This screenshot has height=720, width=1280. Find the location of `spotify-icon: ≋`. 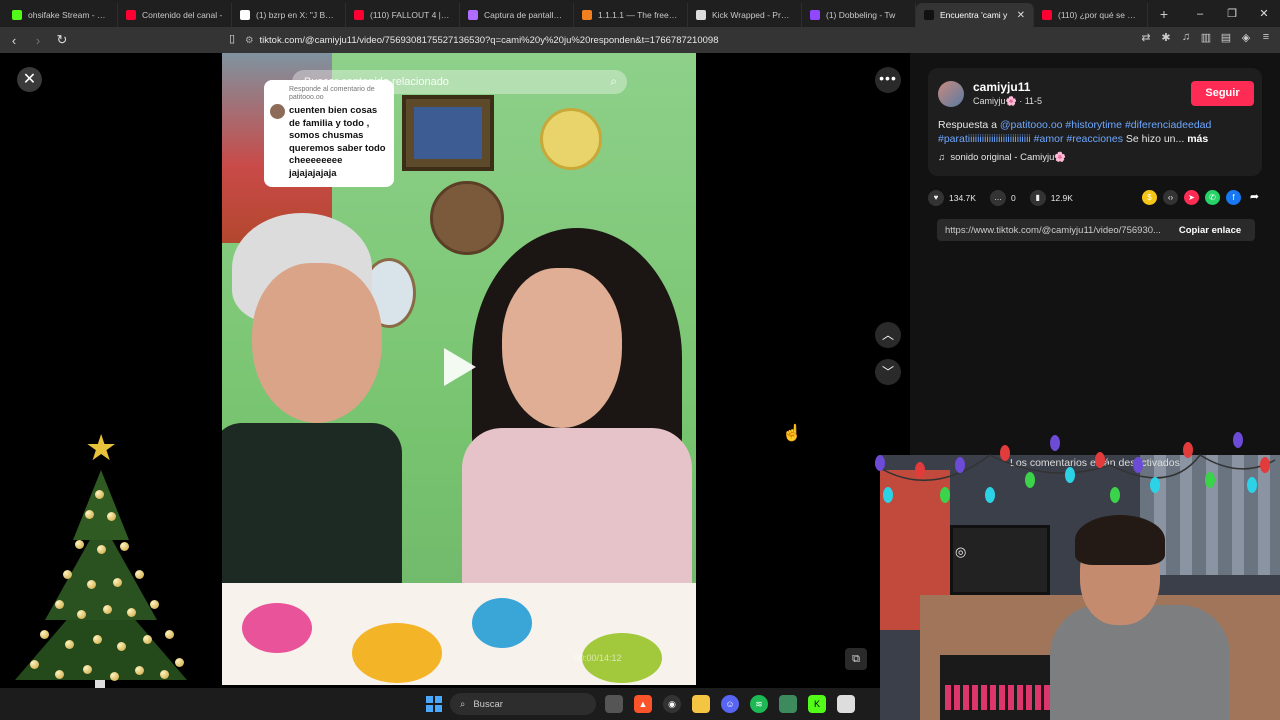

spotify-icon: ≋ is located at coordinates (759, 704).